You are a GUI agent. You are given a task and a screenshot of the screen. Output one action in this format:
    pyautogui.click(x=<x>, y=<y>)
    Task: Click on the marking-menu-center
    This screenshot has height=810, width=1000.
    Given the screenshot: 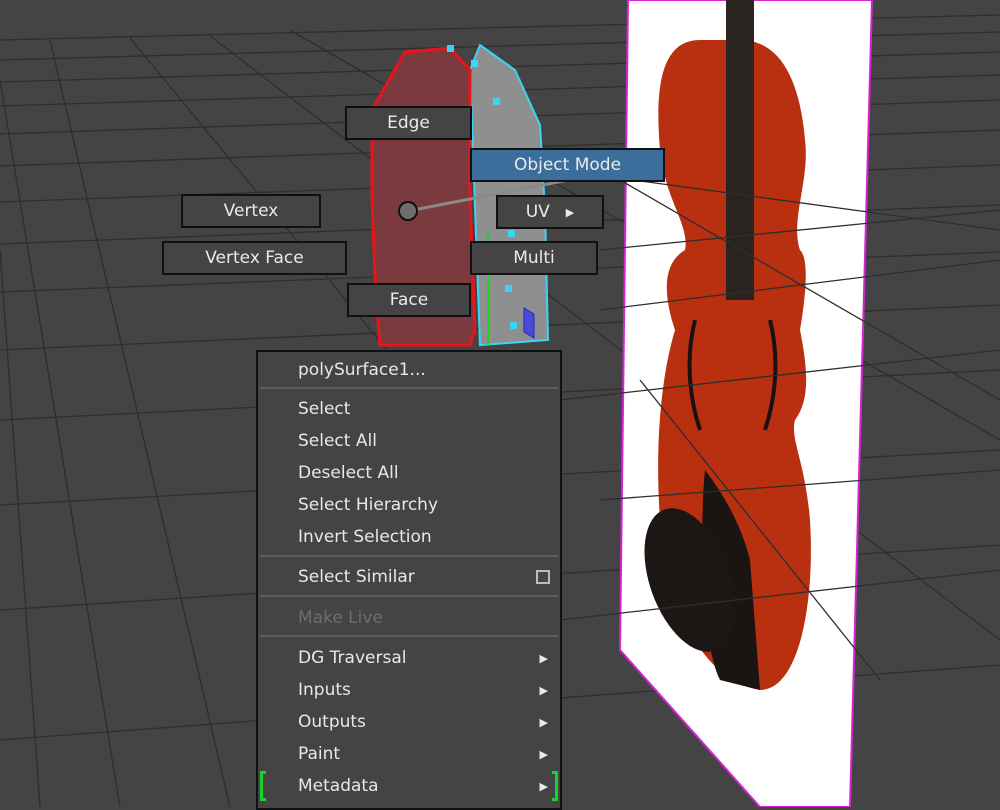 What is the action you would take?
    pyautogui.click(x=408, y=211)
    